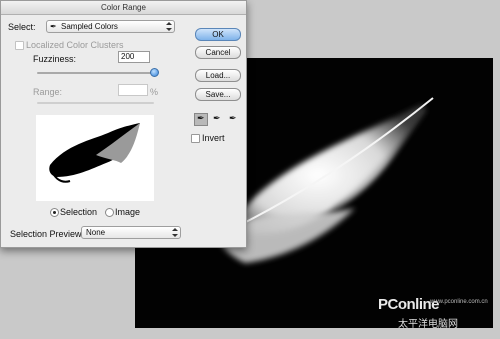 The image size is (500, 339). Describe the element at coordinates (154, 92) in the screenshot. I see `range-unit: %` at that location.